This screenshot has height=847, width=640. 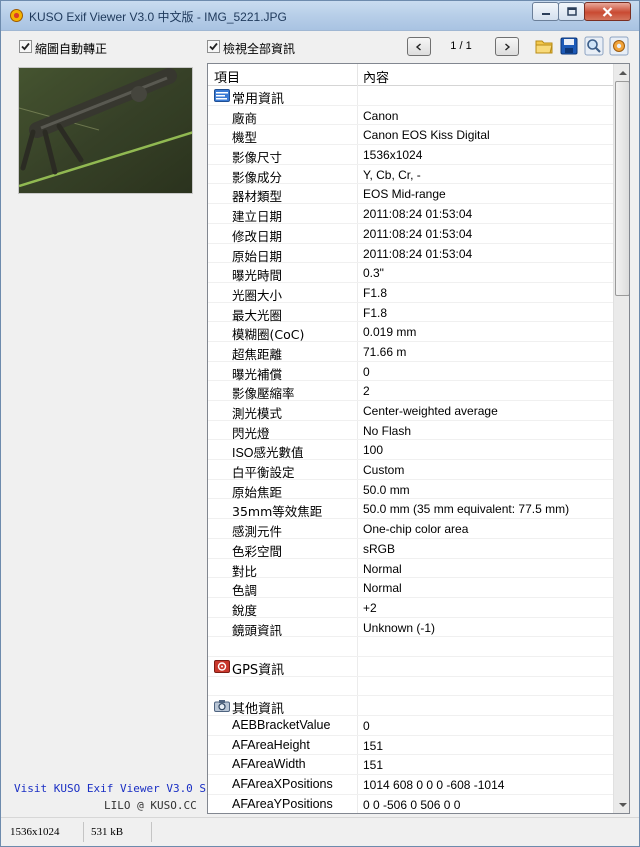 I want to click on section-header: 其他資訊, so click(x=410, y=706).